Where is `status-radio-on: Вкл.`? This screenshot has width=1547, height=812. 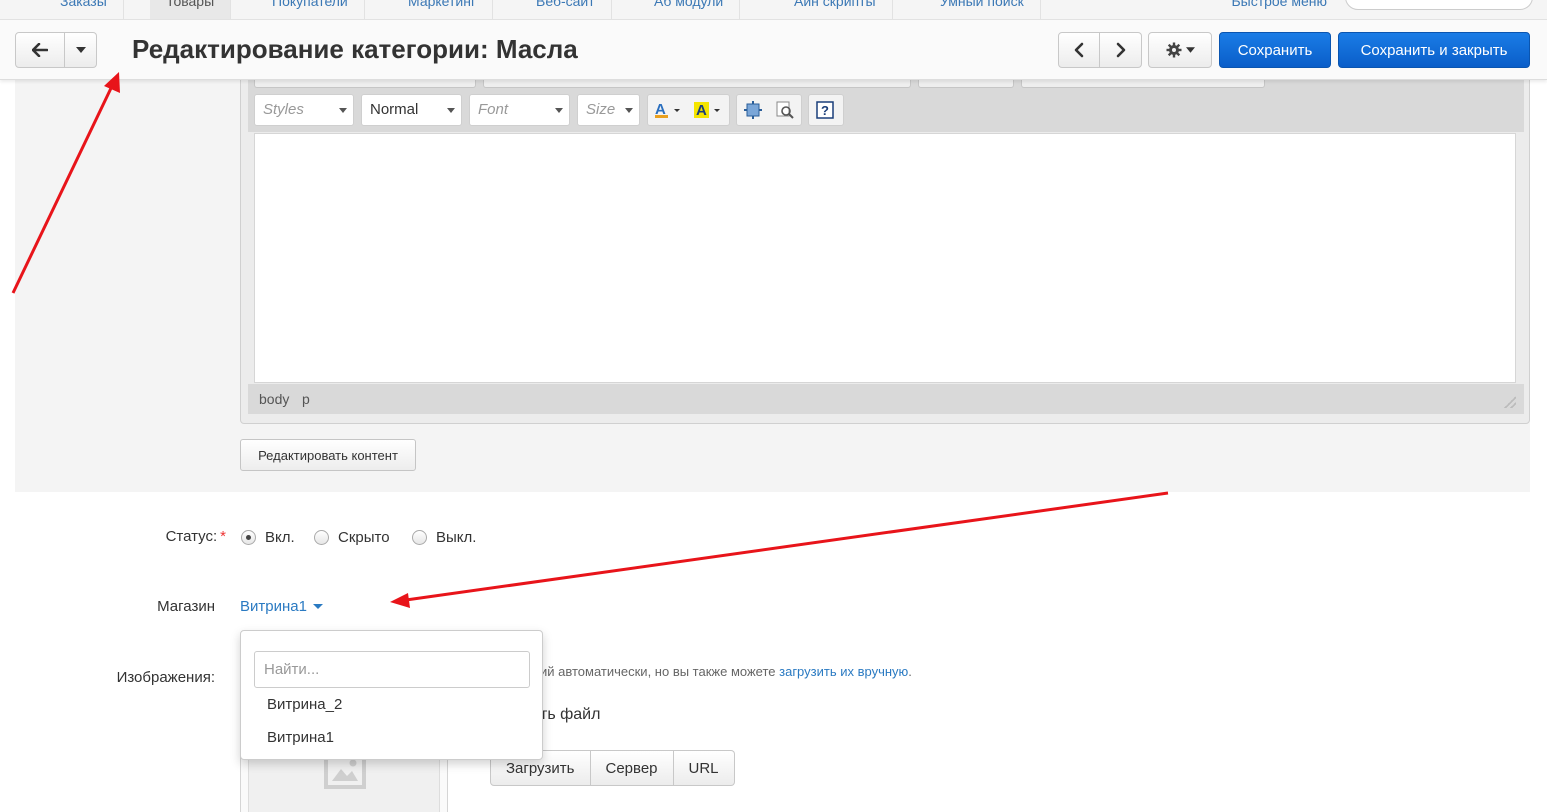 status-radio-on: Вкл. is located at coordinates (268, 537).